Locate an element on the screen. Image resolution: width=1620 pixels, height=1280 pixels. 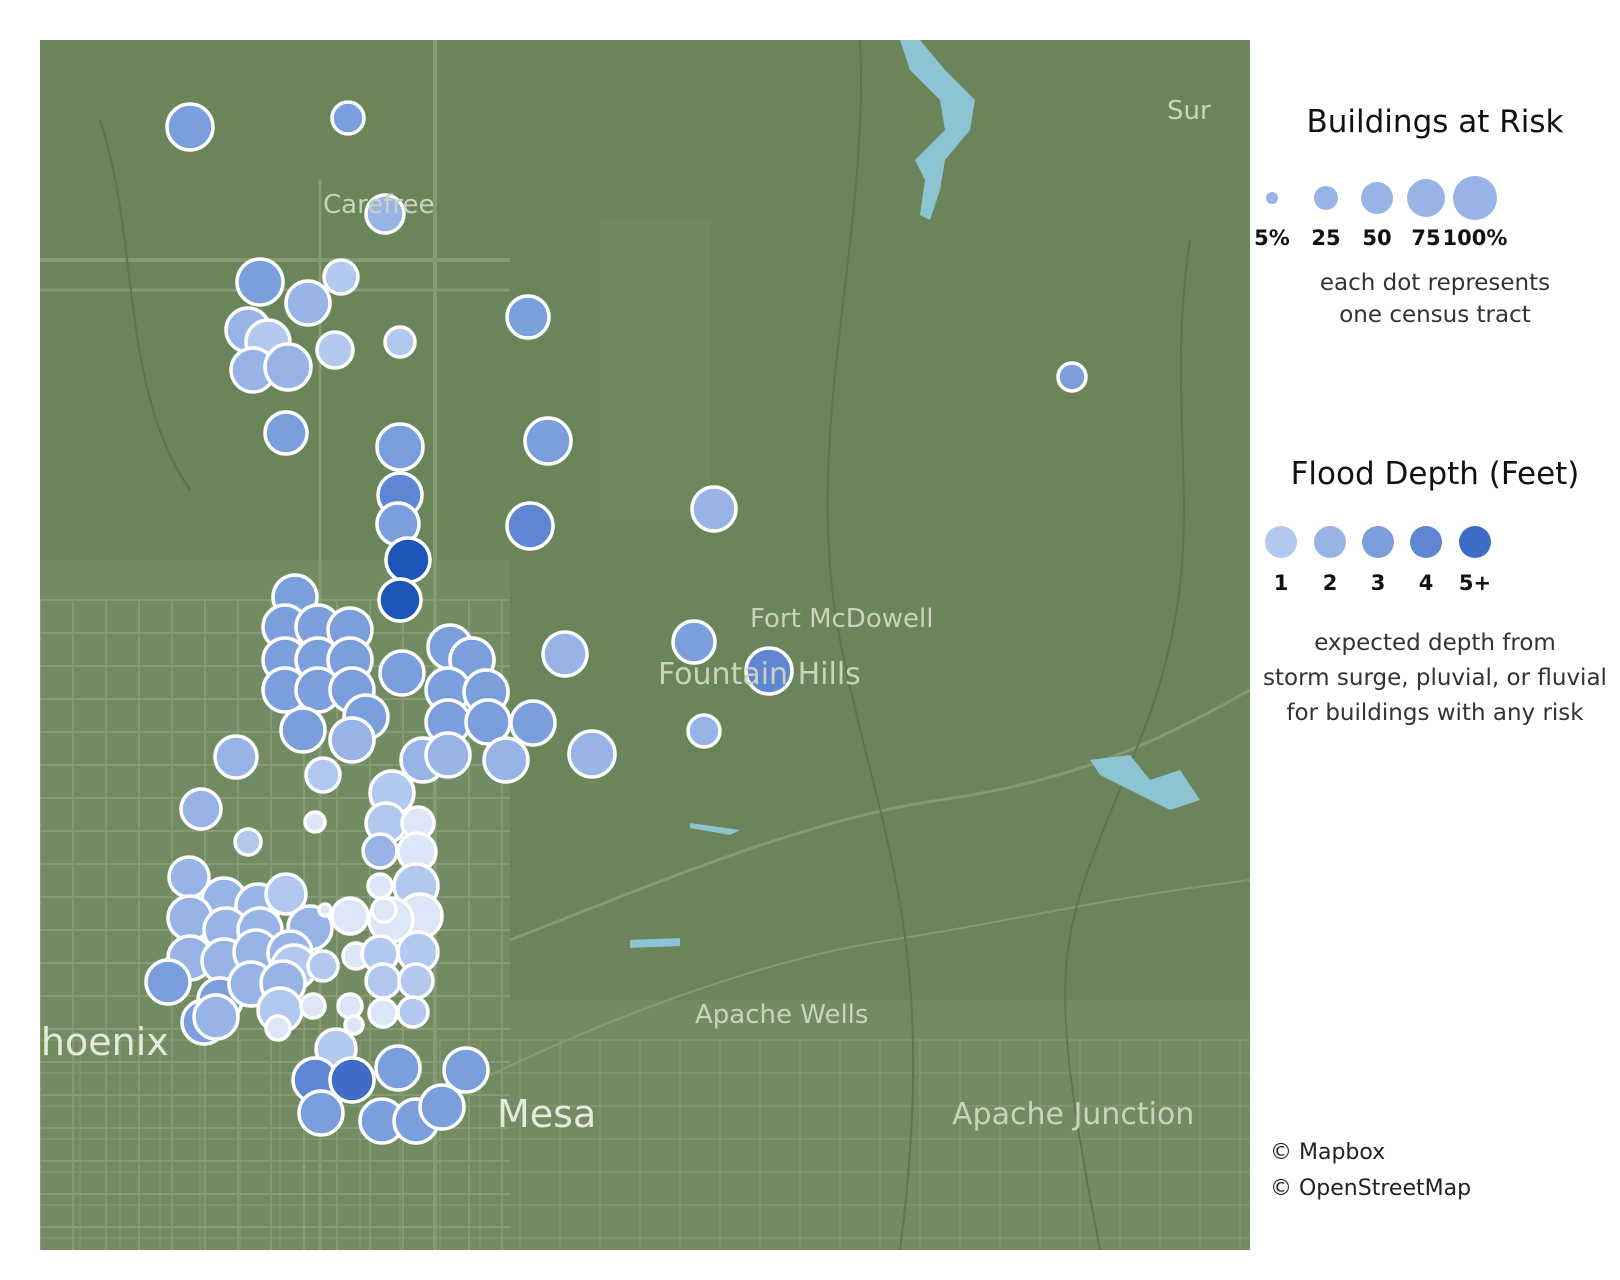
place-label-carefree: Carefree is located at coordinates (379, 205).